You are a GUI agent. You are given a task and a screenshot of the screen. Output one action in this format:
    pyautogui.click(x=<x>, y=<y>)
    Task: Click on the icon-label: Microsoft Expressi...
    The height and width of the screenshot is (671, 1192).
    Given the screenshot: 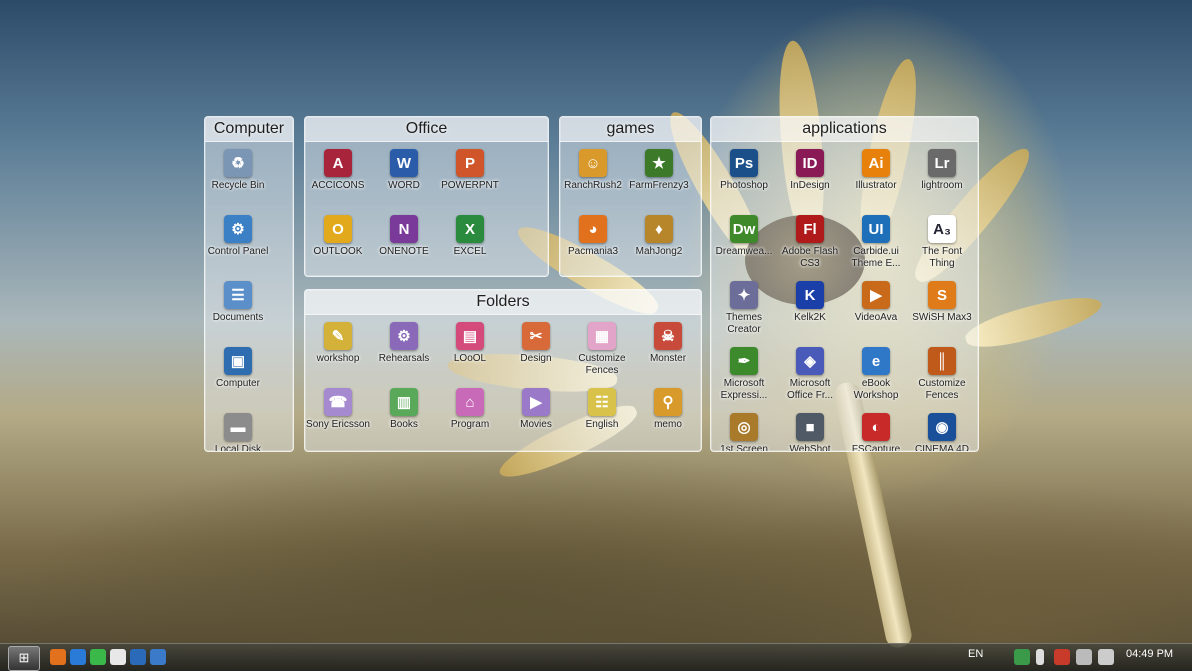 What is the action you would take?
    pyautogui.click(x=744, y=389)
    